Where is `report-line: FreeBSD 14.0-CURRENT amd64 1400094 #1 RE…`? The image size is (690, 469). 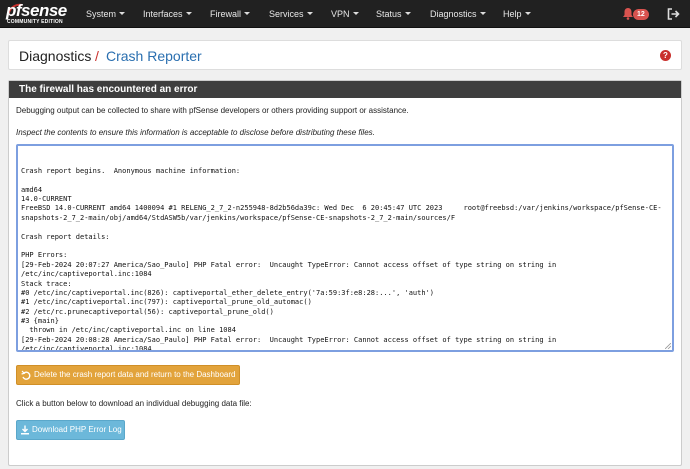
report-line: FreeBSD 14.0-CURRENT amd64 1400094 #1 RE… is located at coordinates (341, 208).